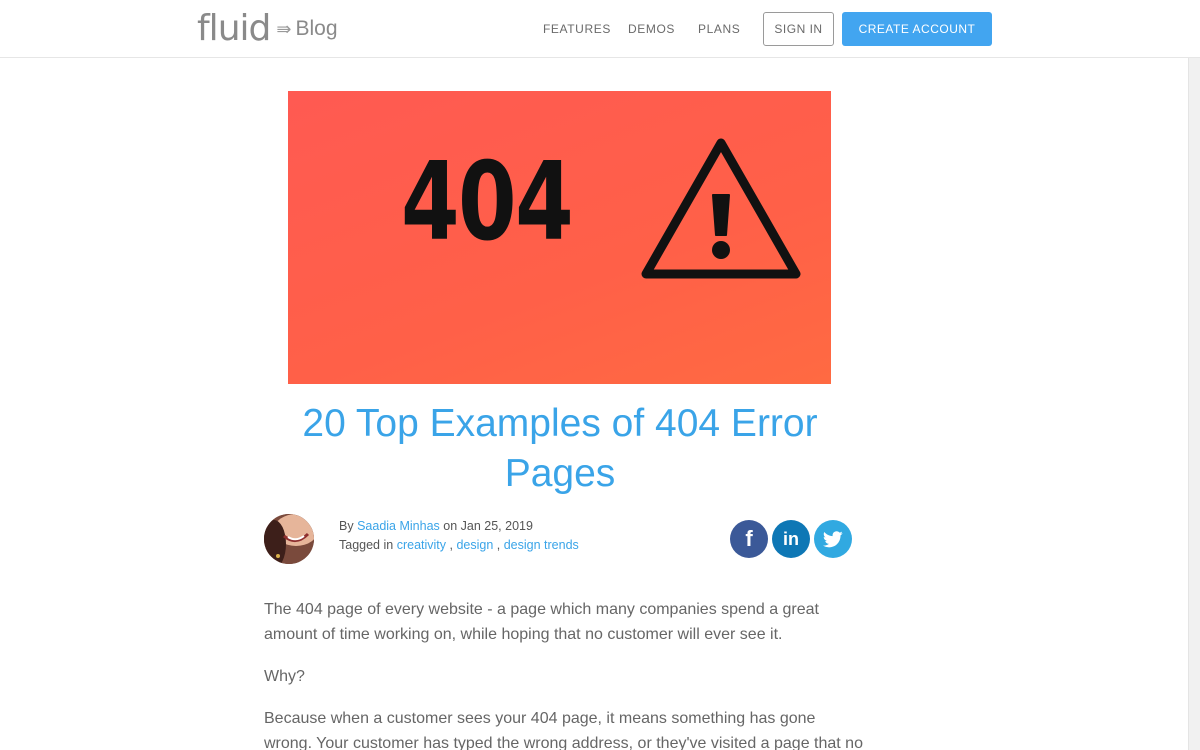 Image resolution: width=1200 pixels, height=750 pixels. Describe the element at coordinates (721, 208) in the screenshot. I see `warning-triangle-icon` at that location.